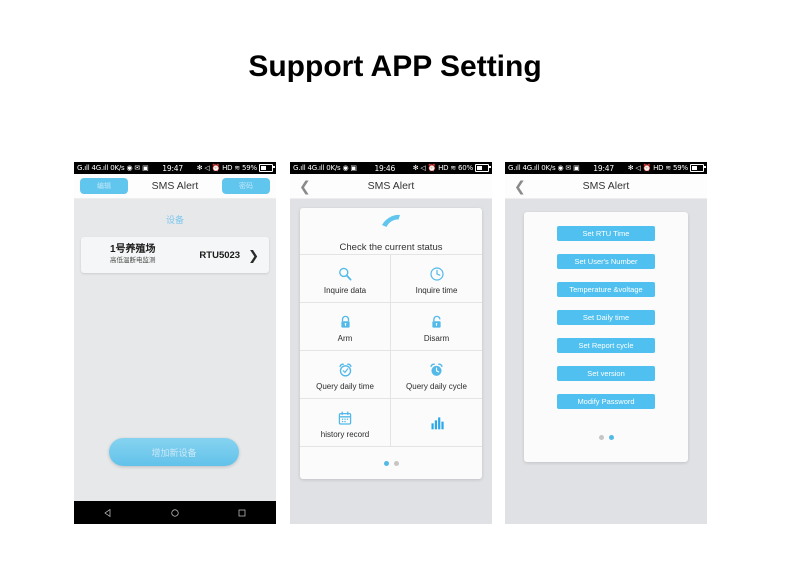  I want to click on device-name: 1号养殖场, so click(133, 249).